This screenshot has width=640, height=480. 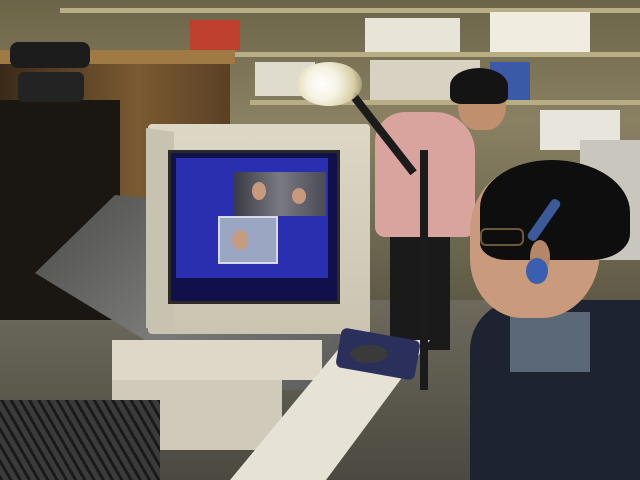 I want to click on mouse, so click(x=369, y=354).